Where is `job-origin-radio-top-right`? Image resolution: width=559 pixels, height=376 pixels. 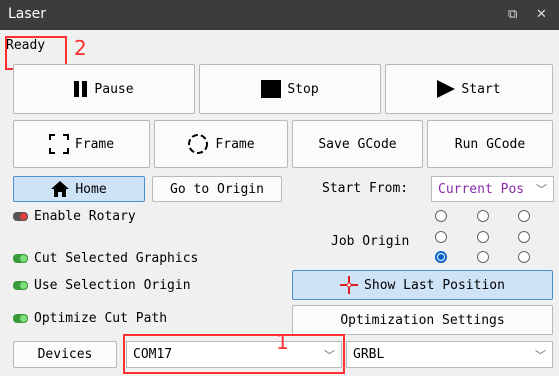
job-origin-radio-top-right is located at coordinates (524, 216).